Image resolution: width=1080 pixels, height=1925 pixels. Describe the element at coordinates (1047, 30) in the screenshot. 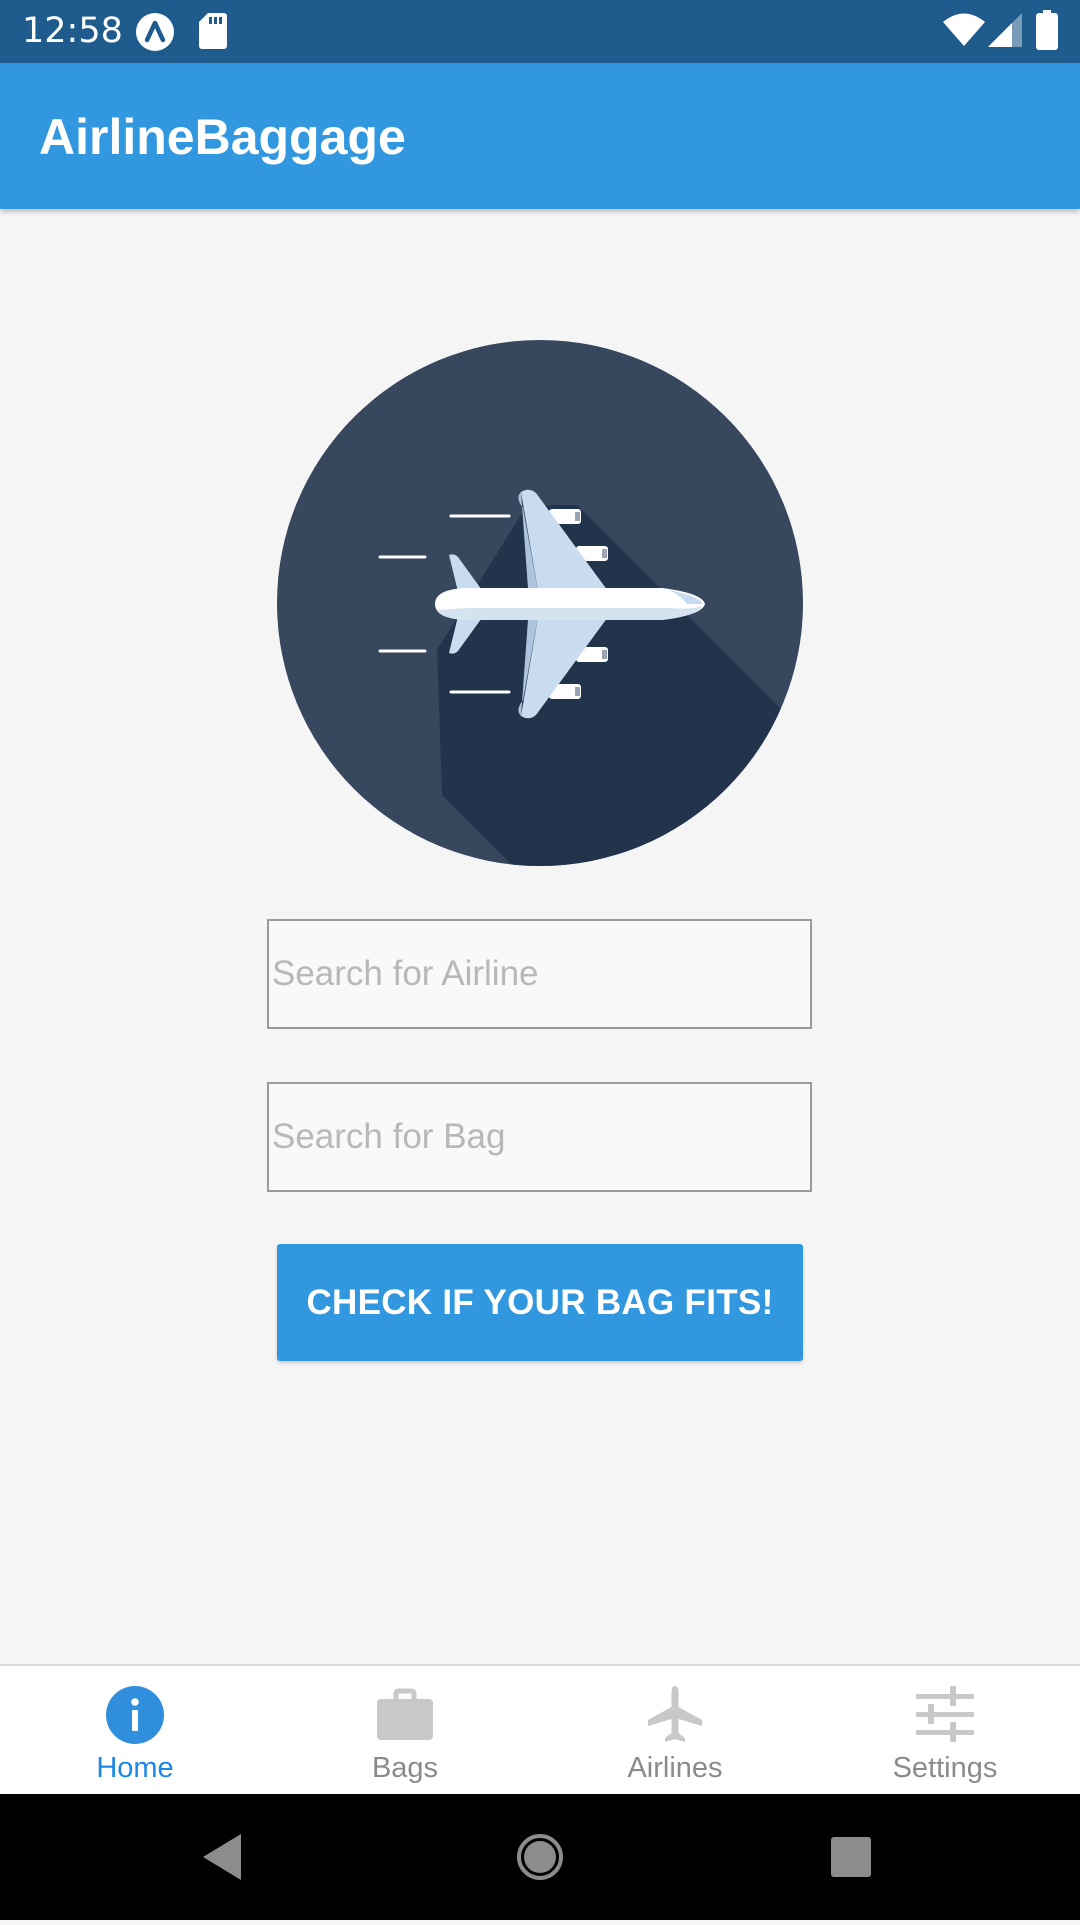

I see `battery-icon` at that location.